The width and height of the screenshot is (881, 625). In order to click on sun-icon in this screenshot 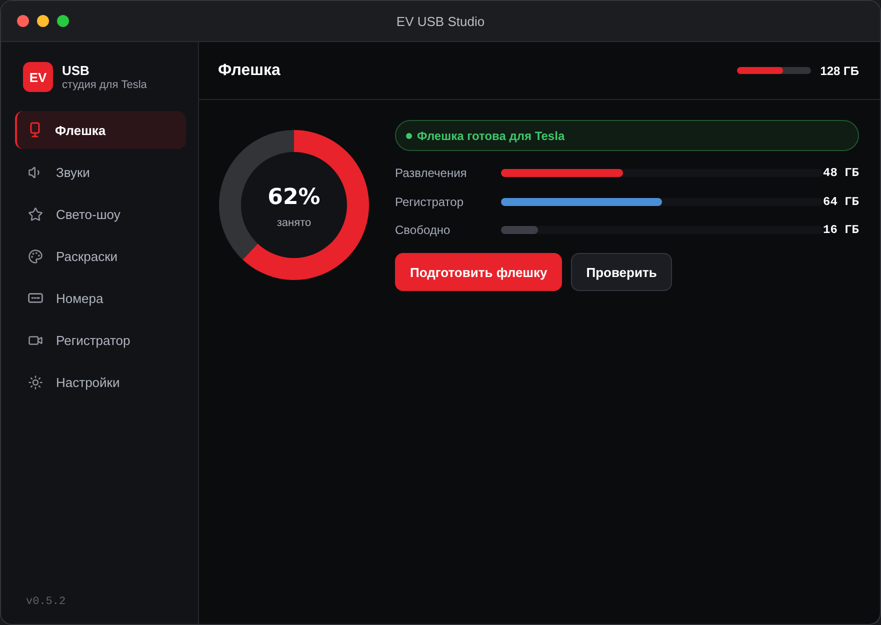, I will do `click(35, 382)`.